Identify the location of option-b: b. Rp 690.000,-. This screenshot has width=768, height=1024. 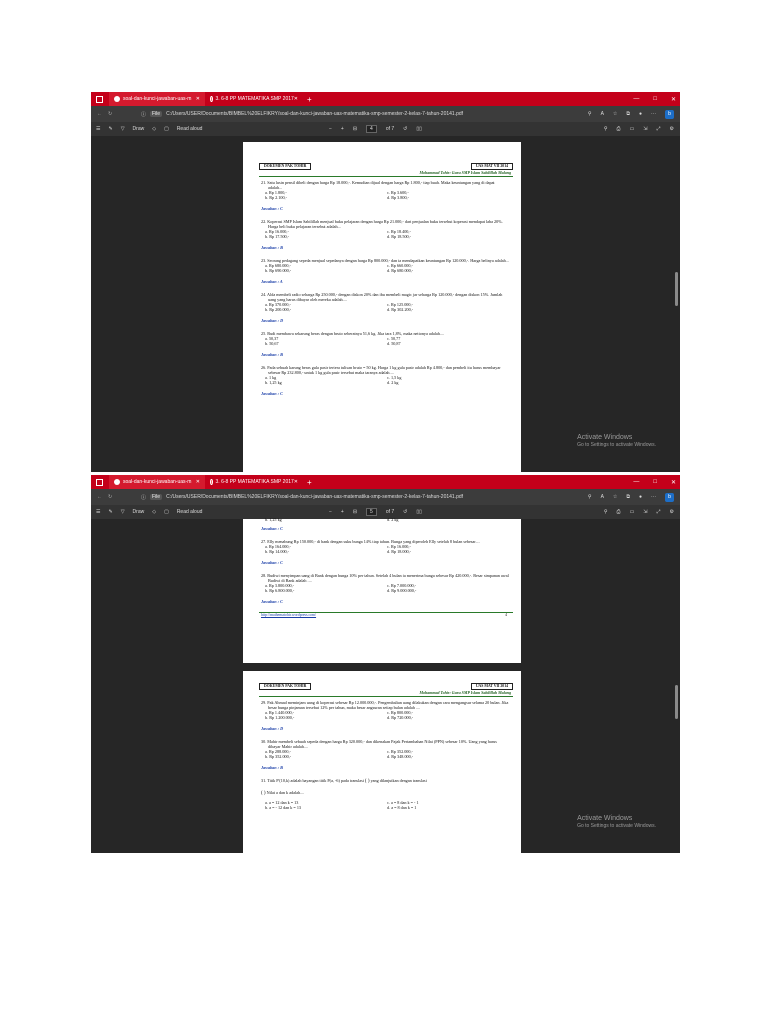
(278, 270).